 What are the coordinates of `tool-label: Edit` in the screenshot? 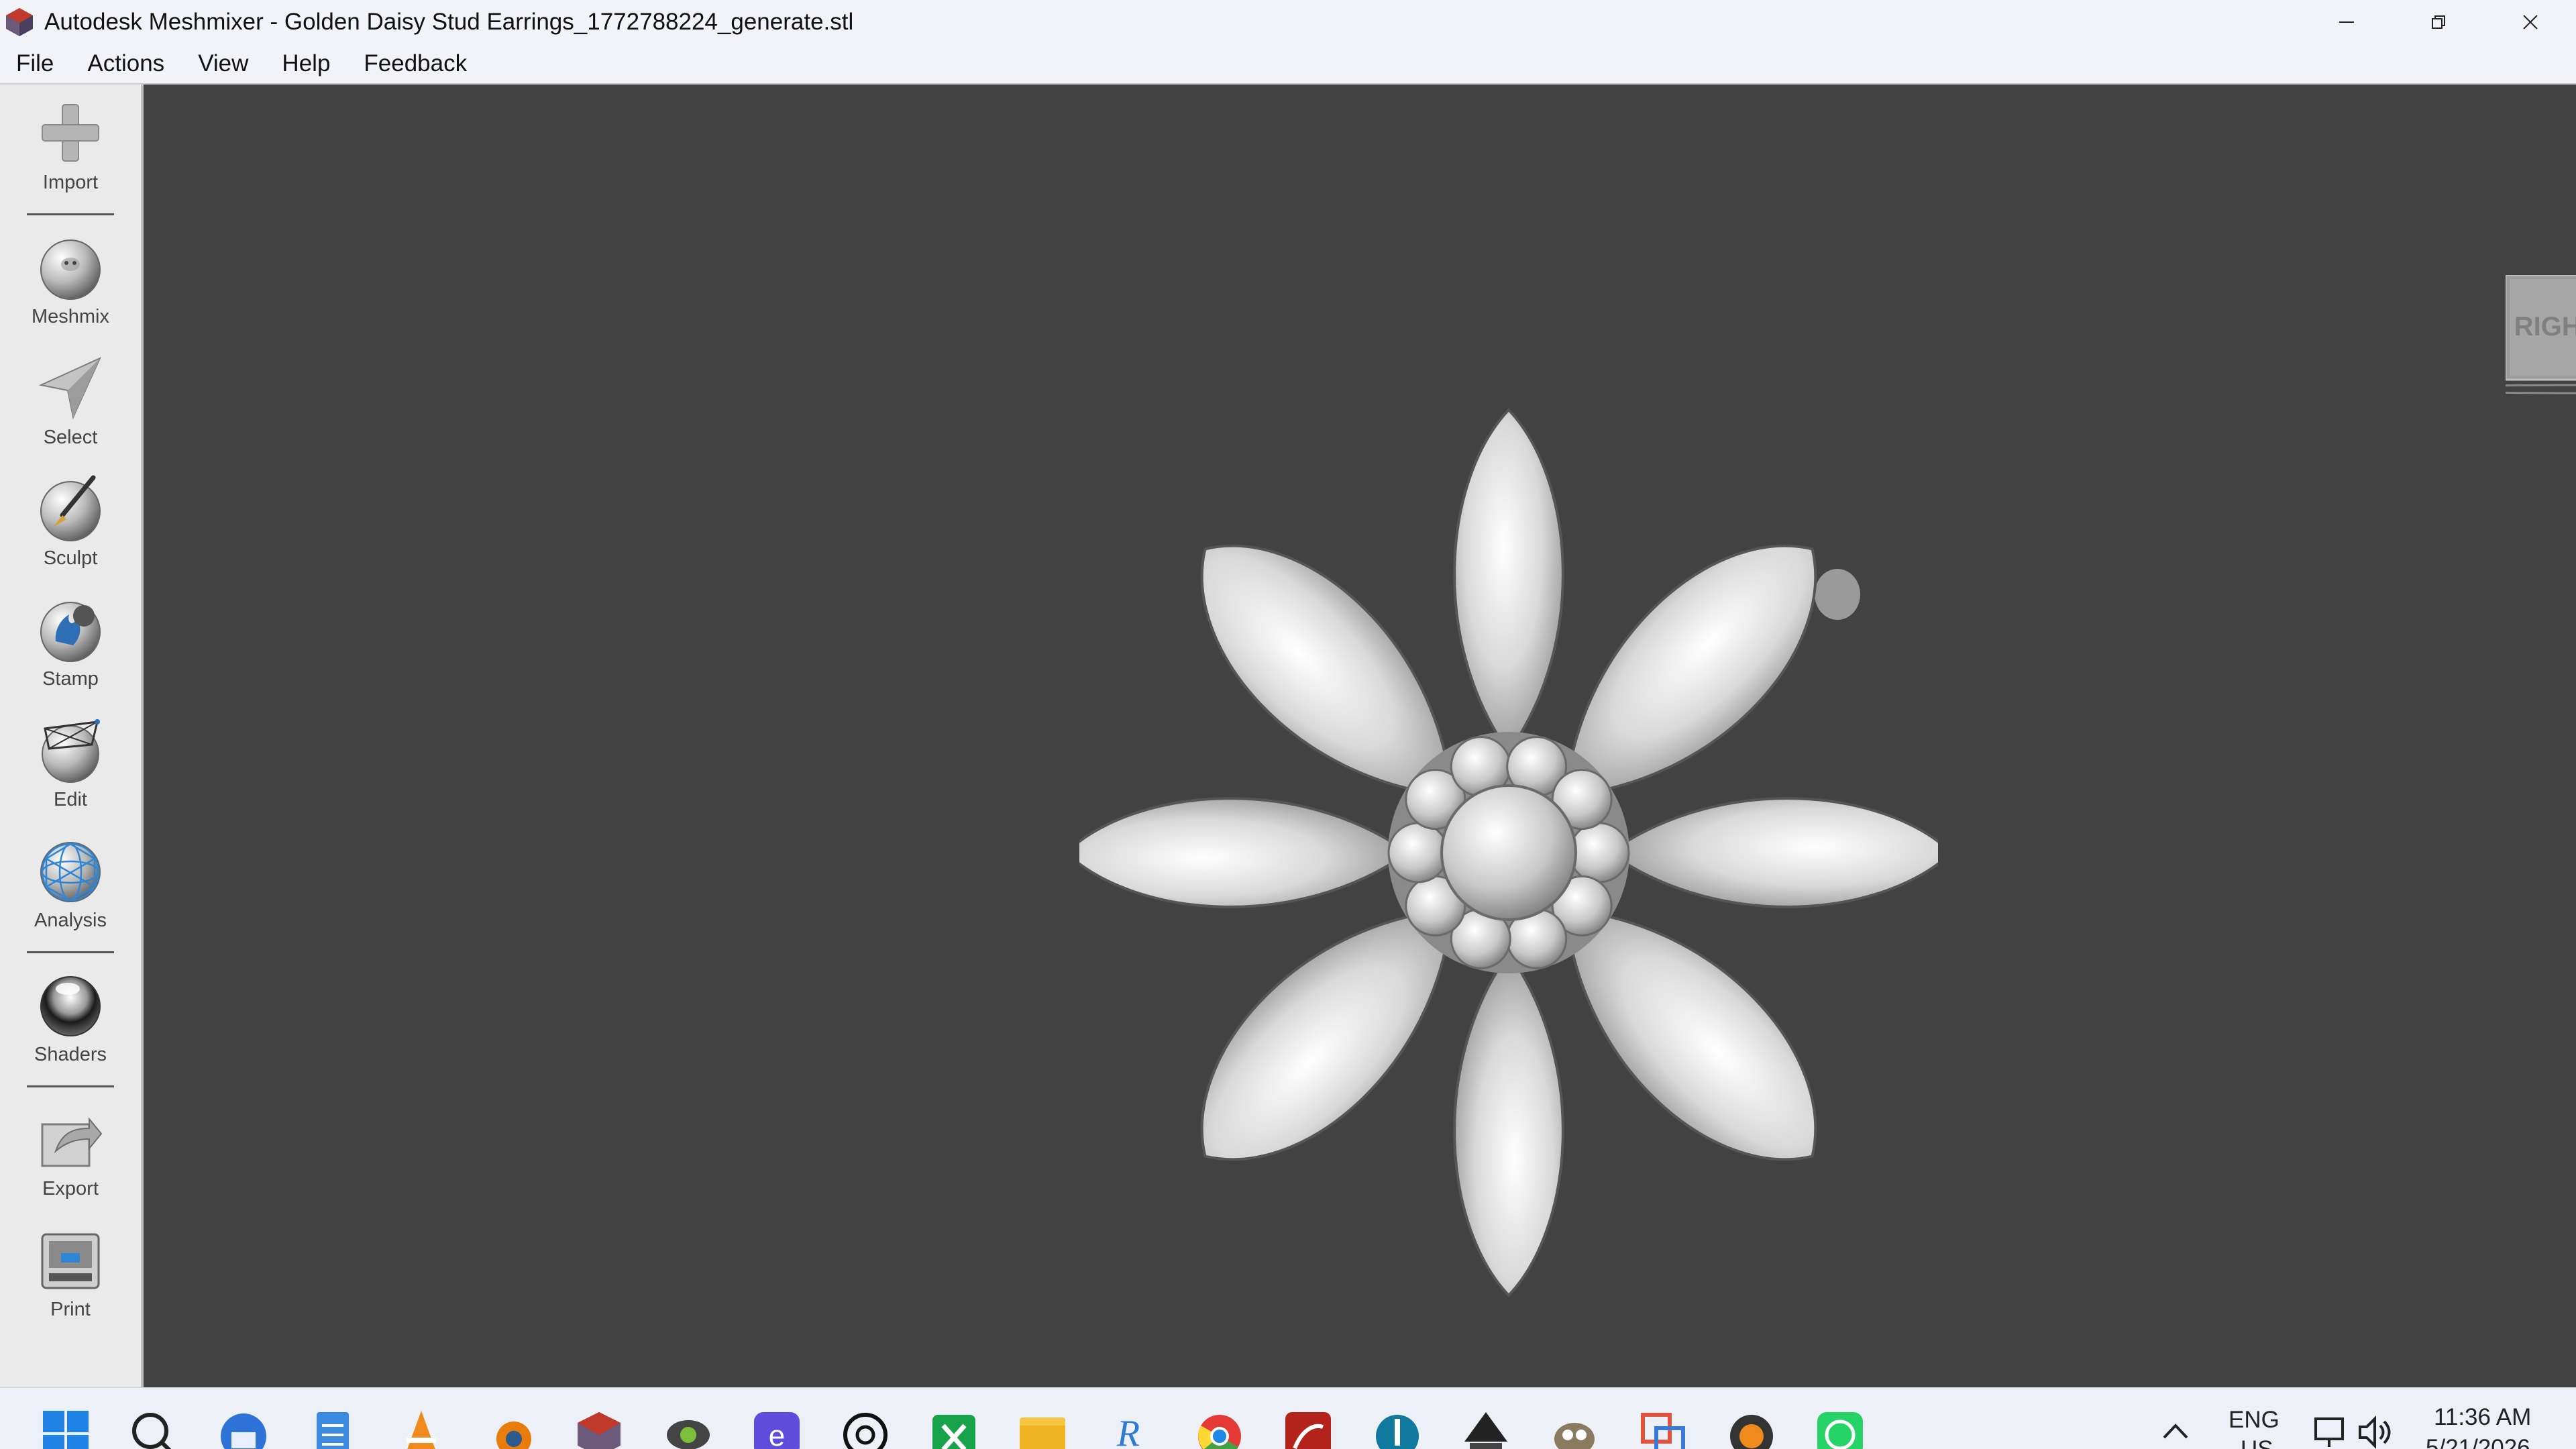 It's located at (70, 799).